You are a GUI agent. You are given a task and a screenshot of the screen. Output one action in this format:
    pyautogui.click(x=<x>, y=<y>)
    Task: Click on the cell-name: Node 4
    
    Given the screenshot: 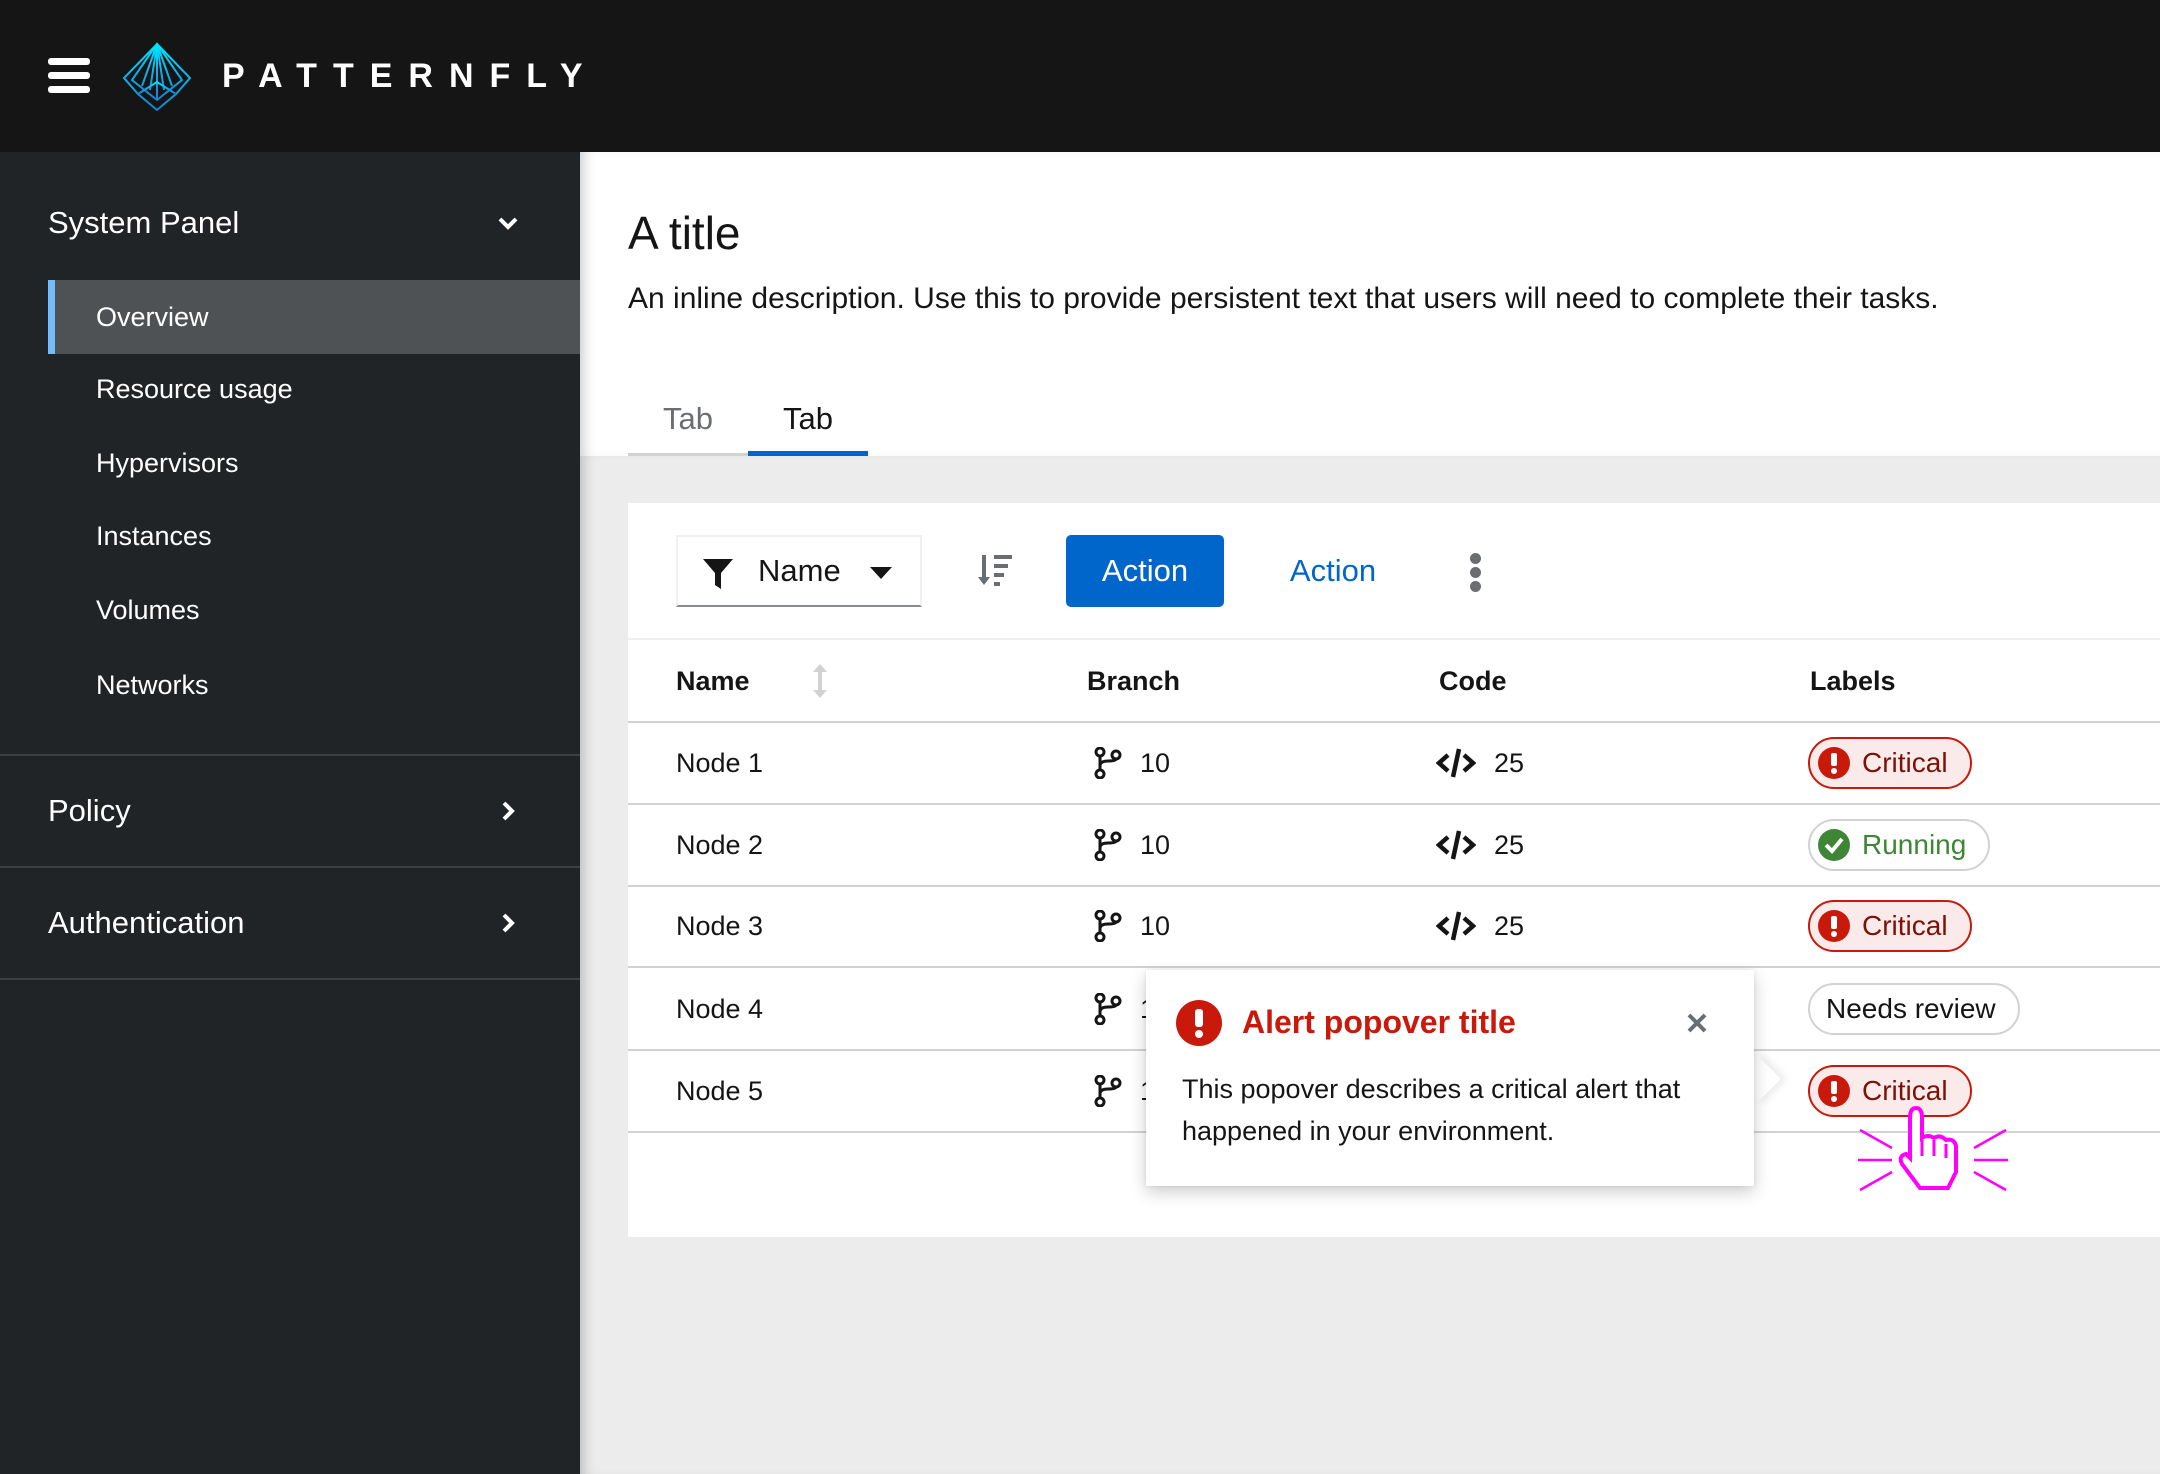 What is the action you would take?
    pyautogui.click(x=719, y=1009)
    